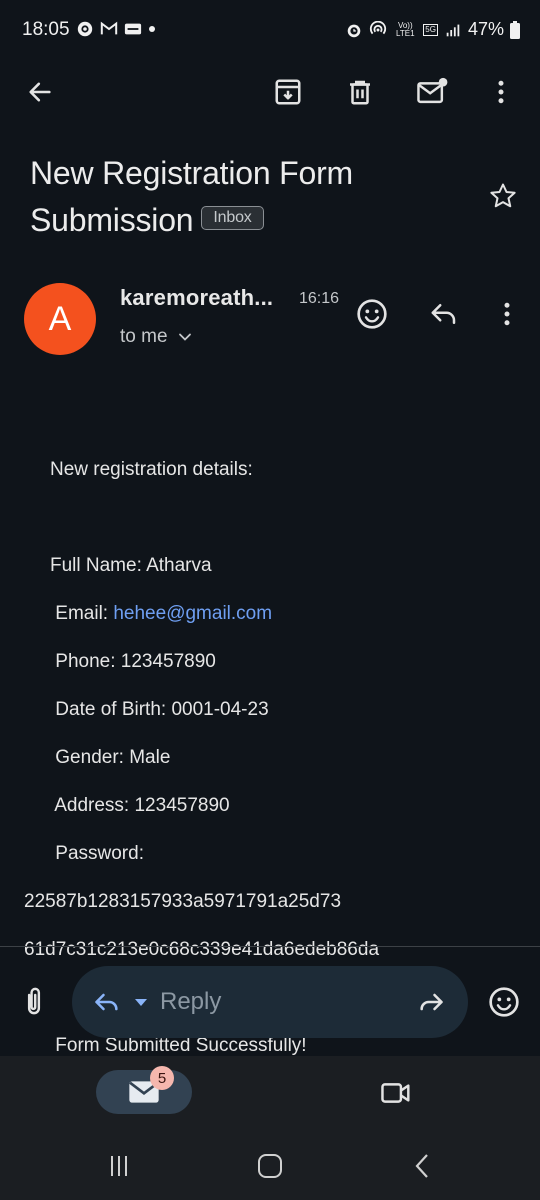 The height and width of the screenshot is (1200, 540). What do you see at coordinates (131, 565) in the screenshot?
I see `body-full-name: Full Name: Atharva` at bounding box center [131, 565].